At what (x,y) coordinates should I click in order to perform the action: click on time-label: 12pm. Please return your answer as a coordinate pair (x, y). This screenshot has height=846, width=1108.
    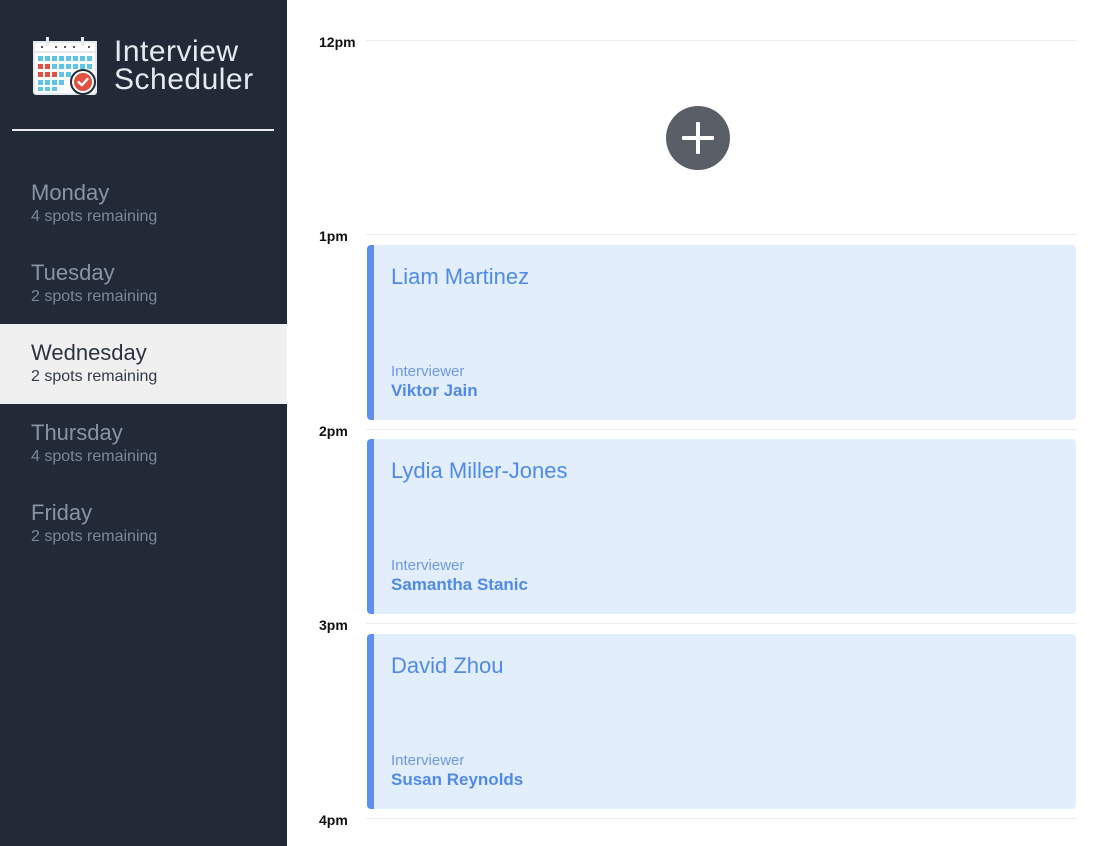
    Looking at the image, I should click on (337, 42).